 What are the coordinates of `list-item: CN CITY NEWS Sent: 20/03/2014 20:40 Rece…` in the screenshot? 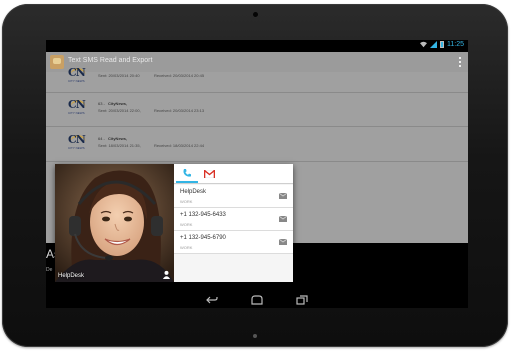 It's located at (257, 79).